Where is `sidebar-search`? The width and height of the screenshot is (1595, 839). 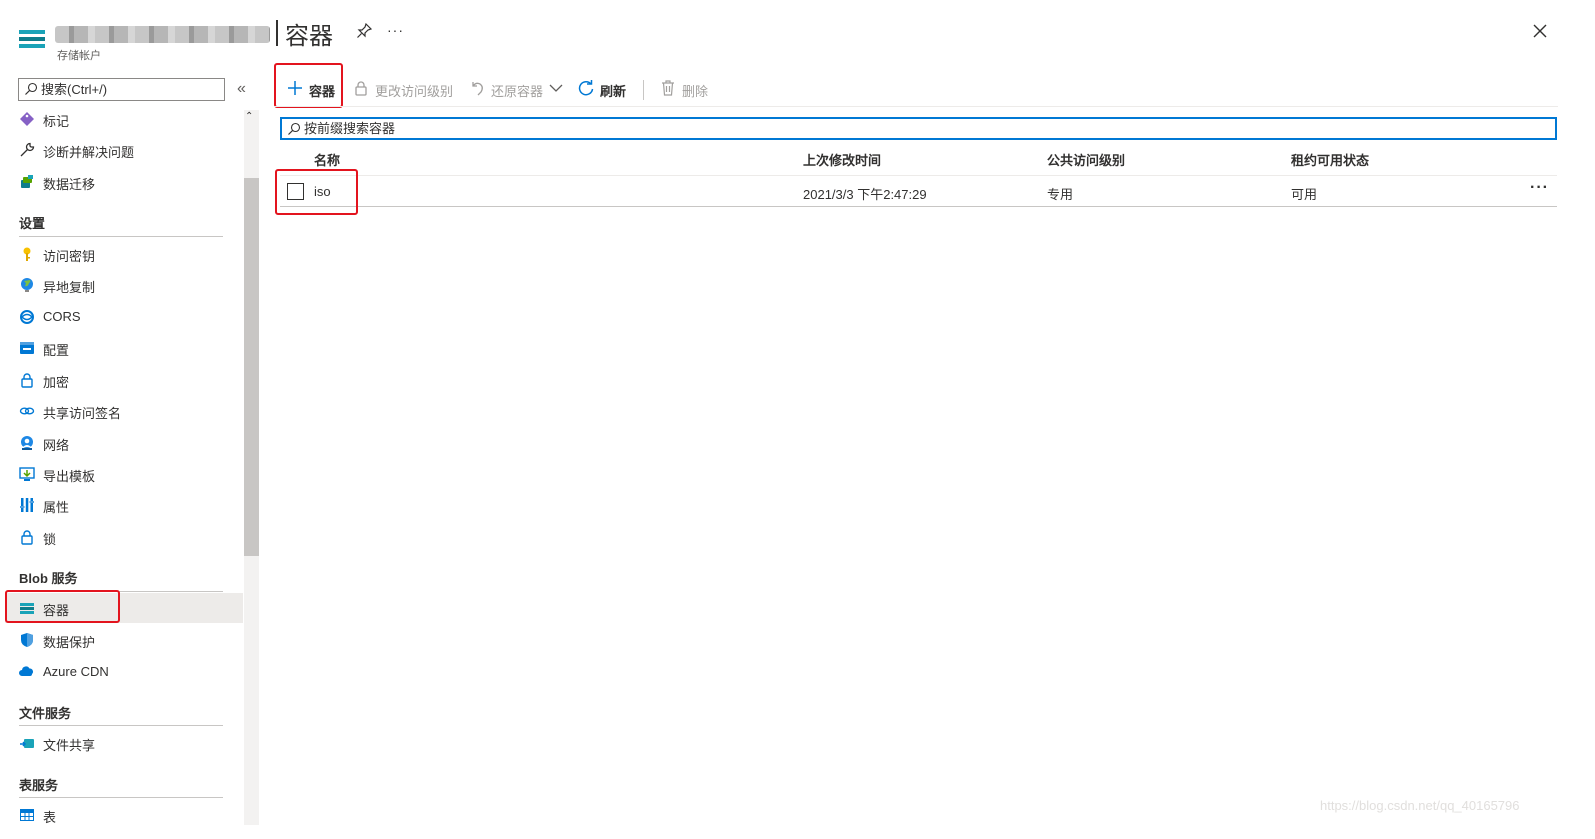 sidebar-search is located at coordinates (121, 89).